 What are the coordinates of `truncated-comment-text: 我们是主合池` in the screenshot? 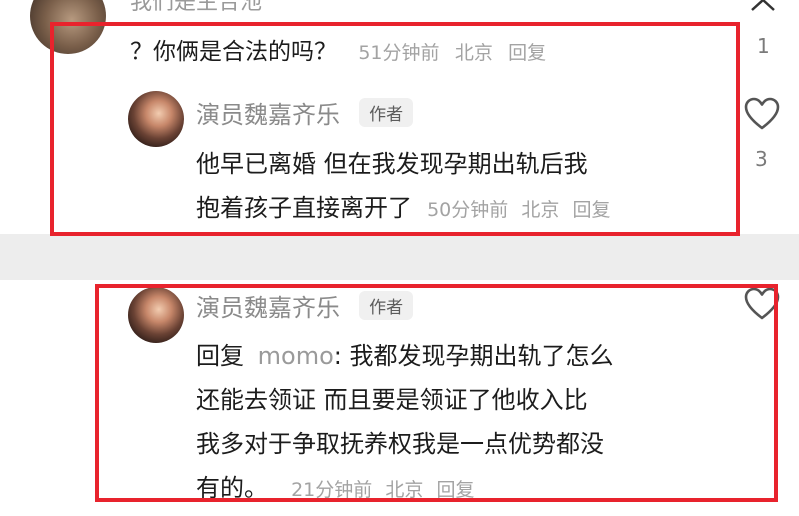 It's located at (196, 7).